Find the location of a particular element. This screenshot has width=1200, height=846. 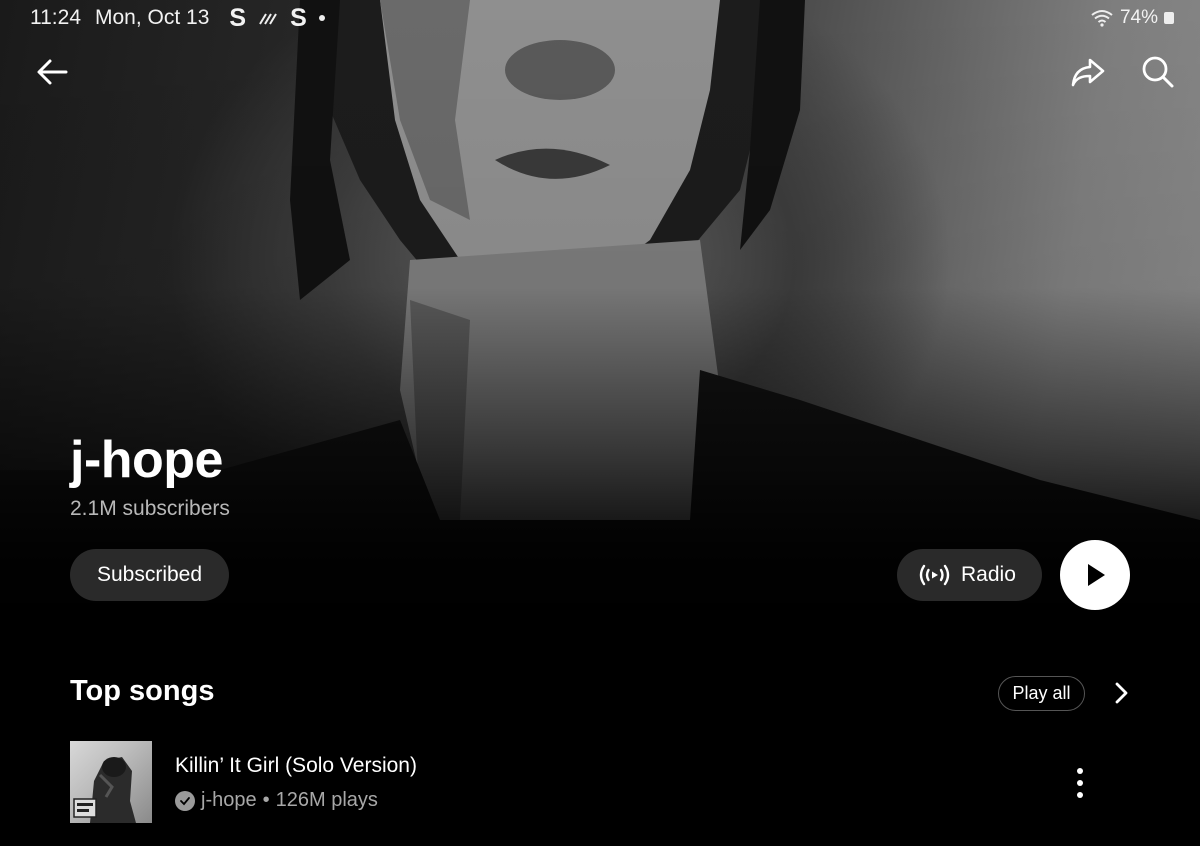

radio-button: Radio is located at coordinates (969, 575).